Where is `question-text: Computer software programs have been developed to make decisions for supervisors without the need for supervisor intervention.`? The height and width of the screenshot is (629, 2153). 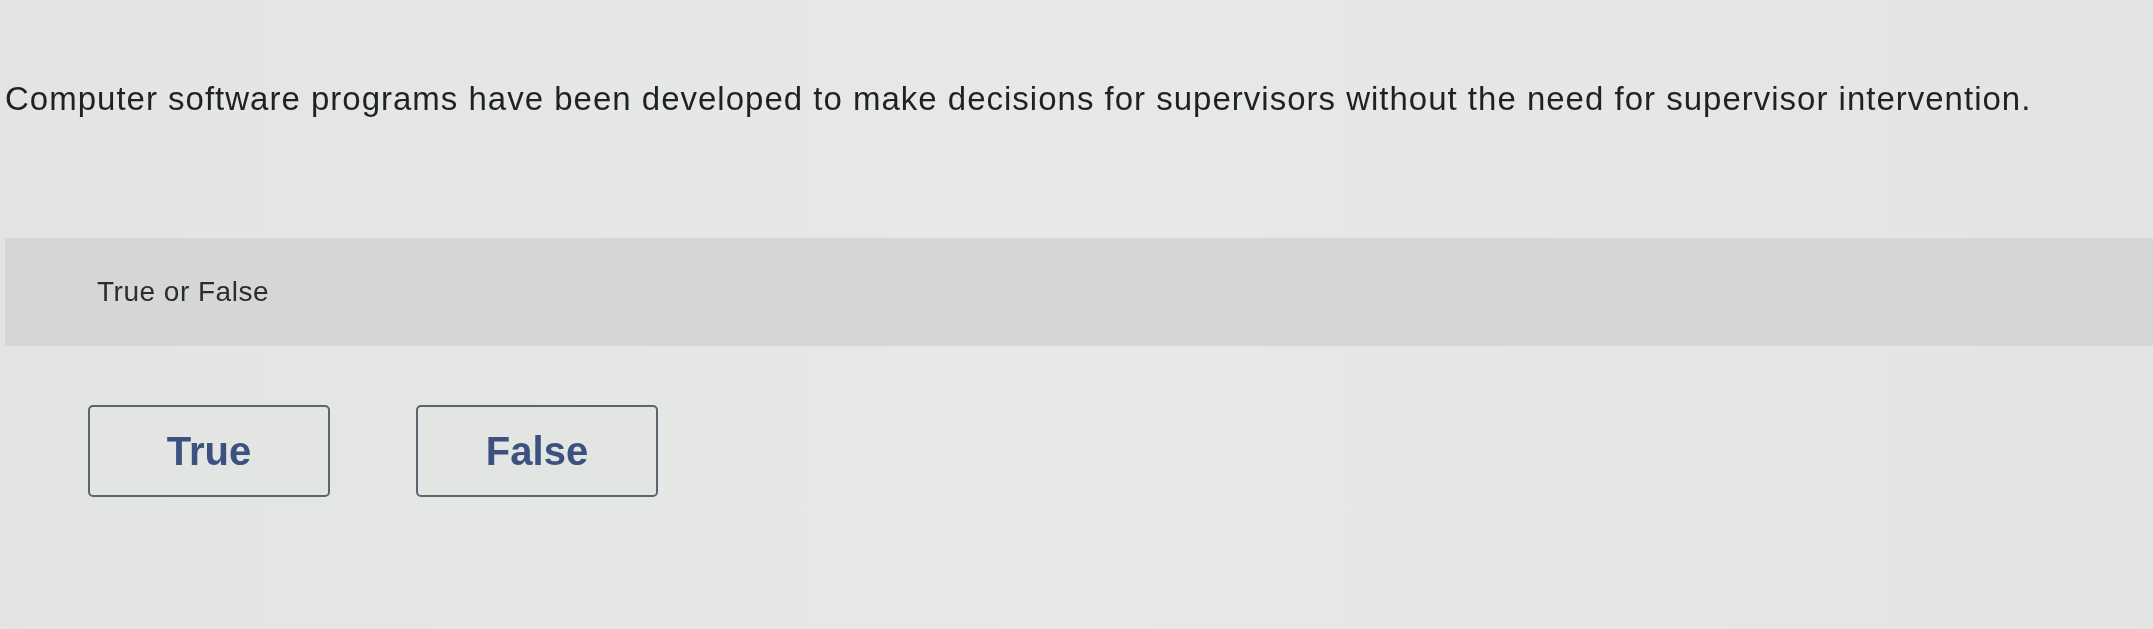
question-text: Computer software programs have been developed to make decisions for supervisors without the need for supervisor intervention. is located at coordinates (1018, 99).